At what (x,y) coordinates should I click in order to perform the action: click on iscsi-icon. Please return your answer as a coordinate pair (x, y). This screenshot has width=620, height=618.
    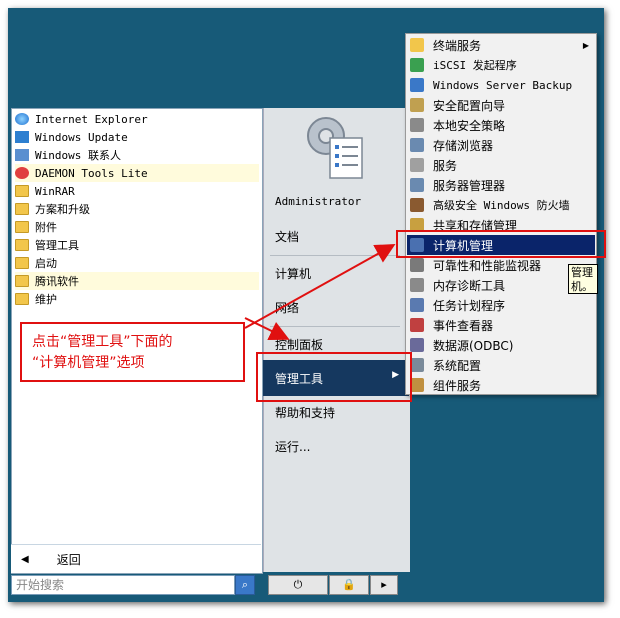
    Looking at the image, I should click on (417, 65).